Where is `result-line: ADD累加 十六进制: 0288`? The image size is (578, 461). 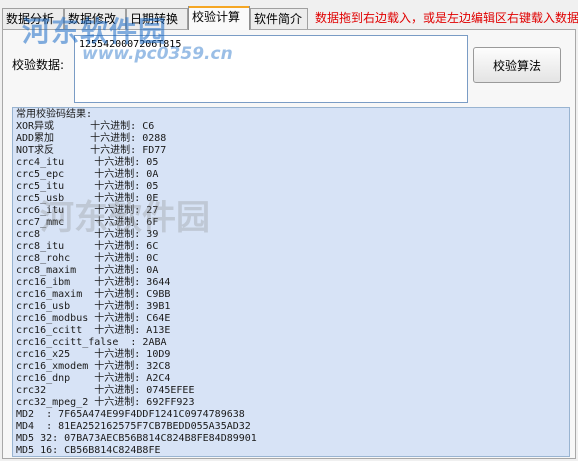 result-line: ADD累加 十六进制: 0288 is located at coordinates (91, 138).